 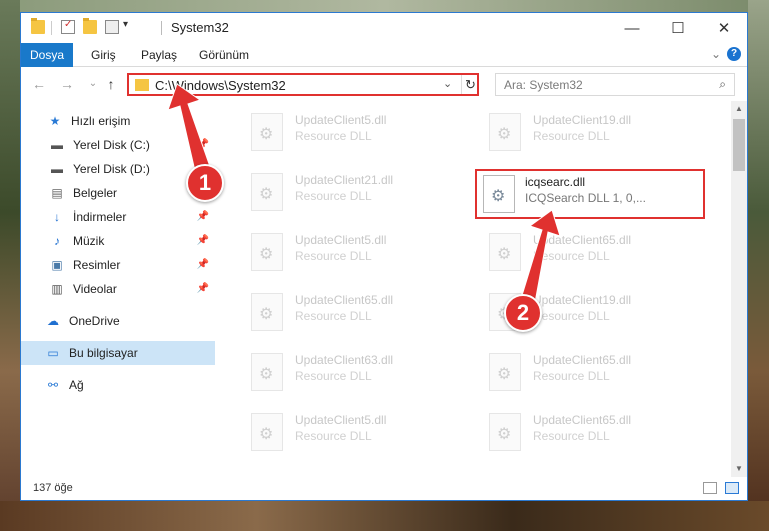 I want to click on step-2-badge: 2, so click(x=523, y=313).